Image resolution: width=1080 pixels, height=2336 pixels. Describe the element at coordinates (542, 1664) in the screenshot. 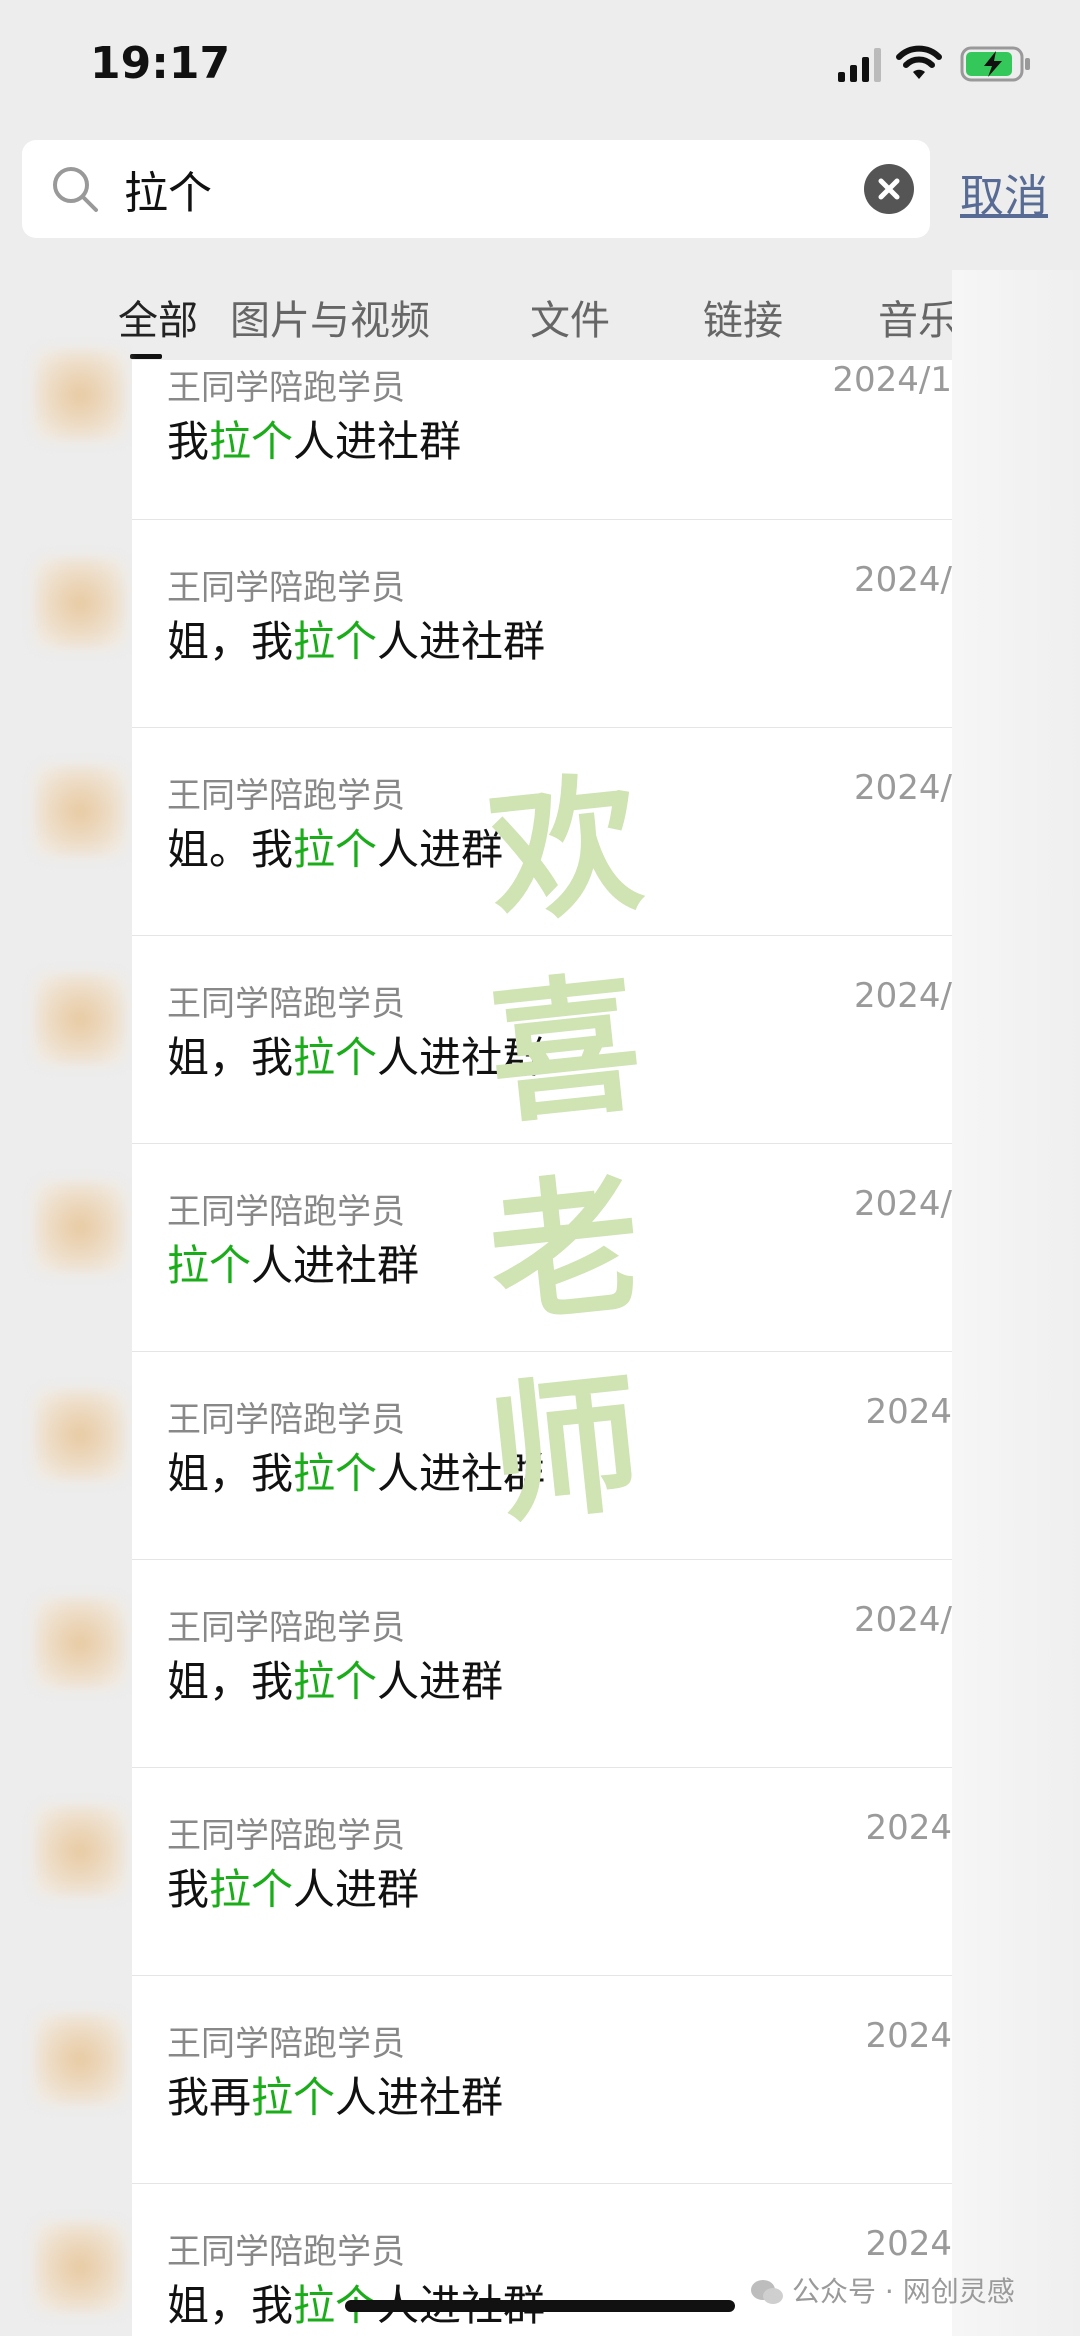

I see `list-item: 王同学陪跑学员 2024/ 姐，我拉个人进群` at that location.